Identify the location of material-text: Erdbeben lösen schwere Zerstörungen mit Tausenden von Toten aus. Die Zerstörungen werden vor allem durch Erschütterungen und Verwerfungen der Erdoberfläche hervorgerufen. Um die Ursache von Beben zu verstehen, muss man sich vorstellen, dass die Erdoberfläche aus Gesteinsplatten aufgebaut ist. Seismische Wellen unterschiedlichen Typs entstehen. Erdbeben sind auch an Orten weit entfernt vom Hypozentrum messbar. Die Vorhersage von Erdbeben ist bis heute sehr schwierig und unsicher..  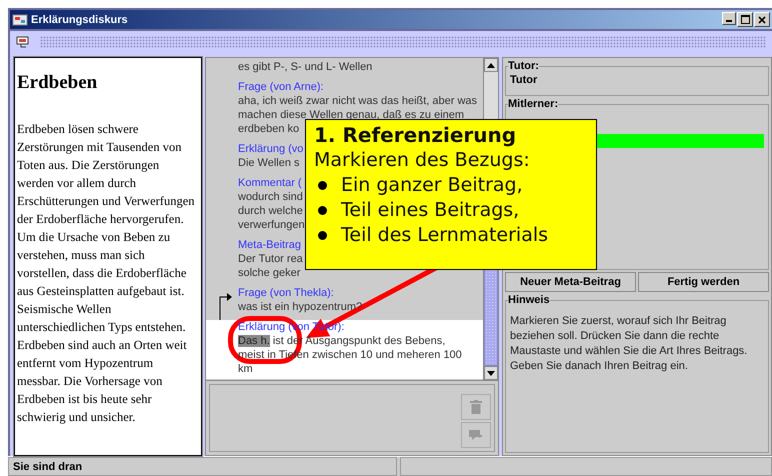
(106, 273).